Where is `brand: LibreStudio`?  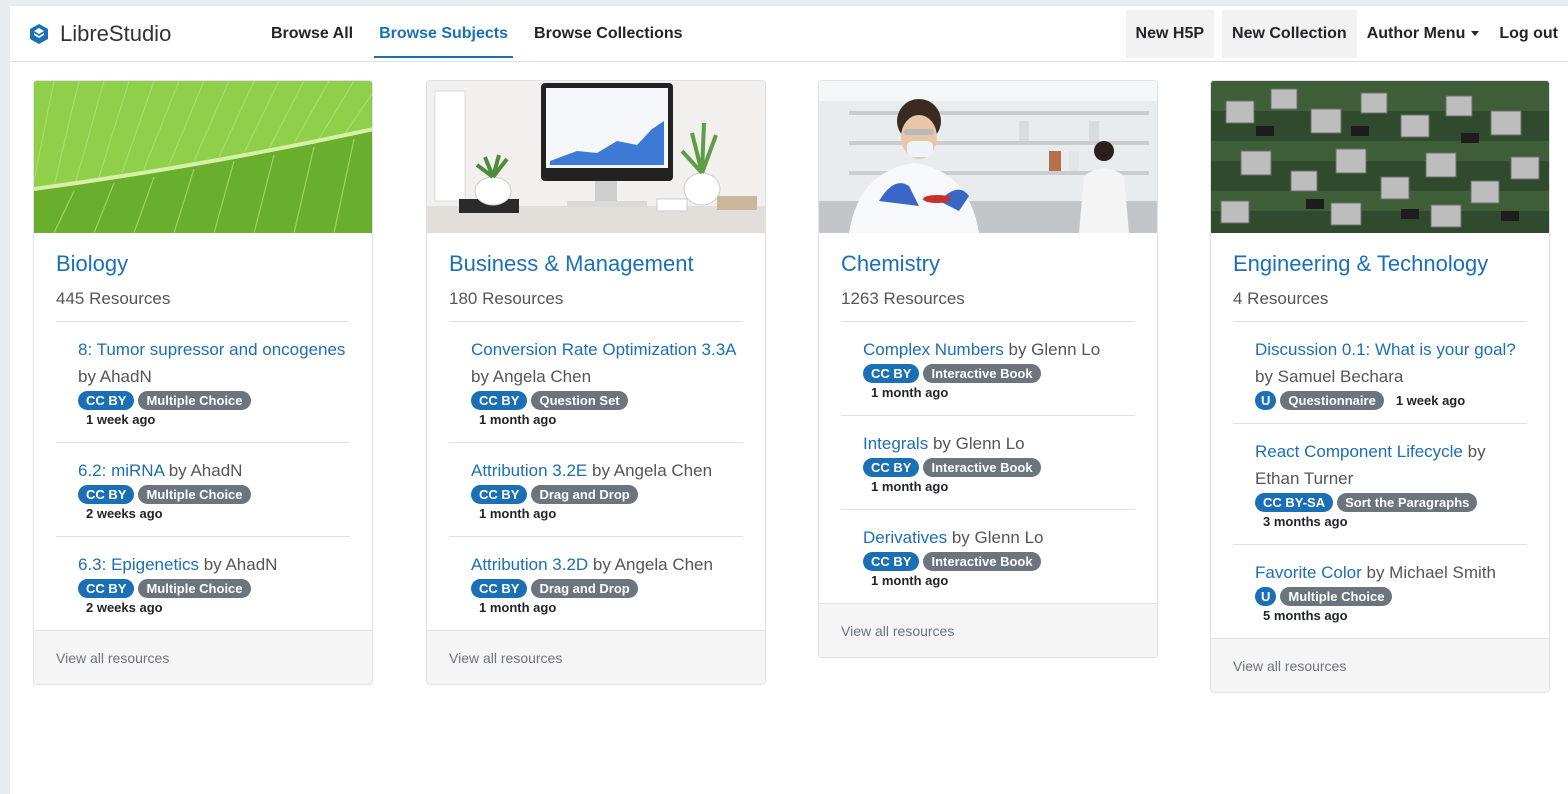 brand: LibreStudio is located at coordinates (143, 34).